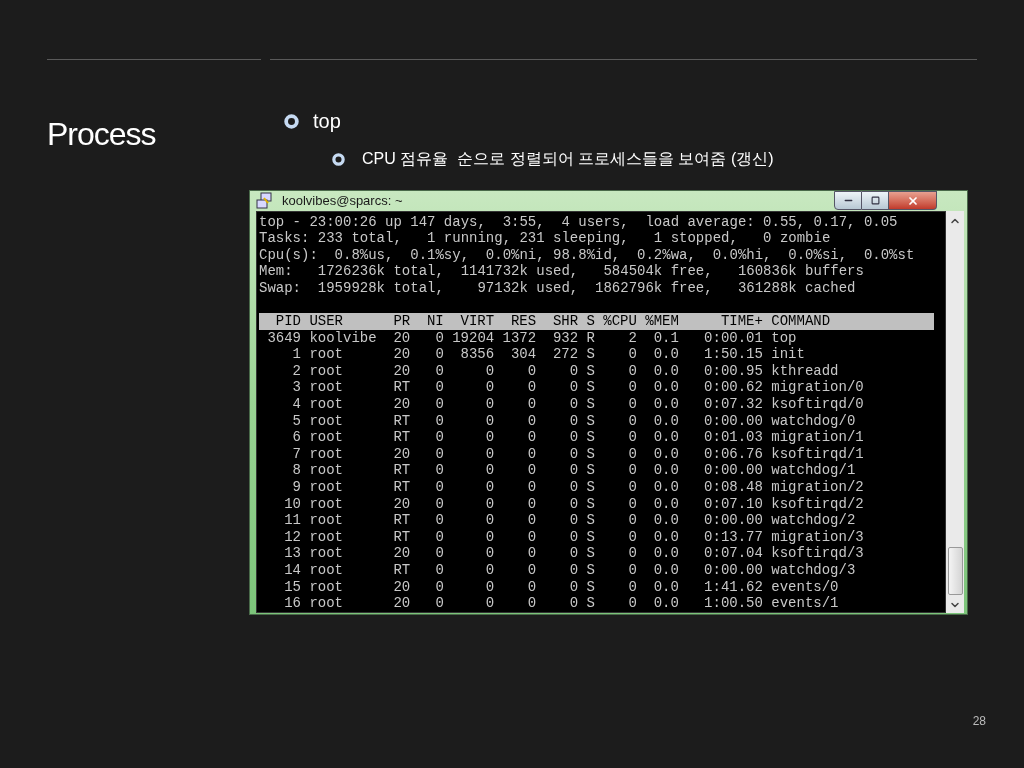 This screenshot has height=768, width=1024. Describe the element at coordinates (814, 421) in the screenshot. I see `table-cell-text: watchdog/0` at that location.